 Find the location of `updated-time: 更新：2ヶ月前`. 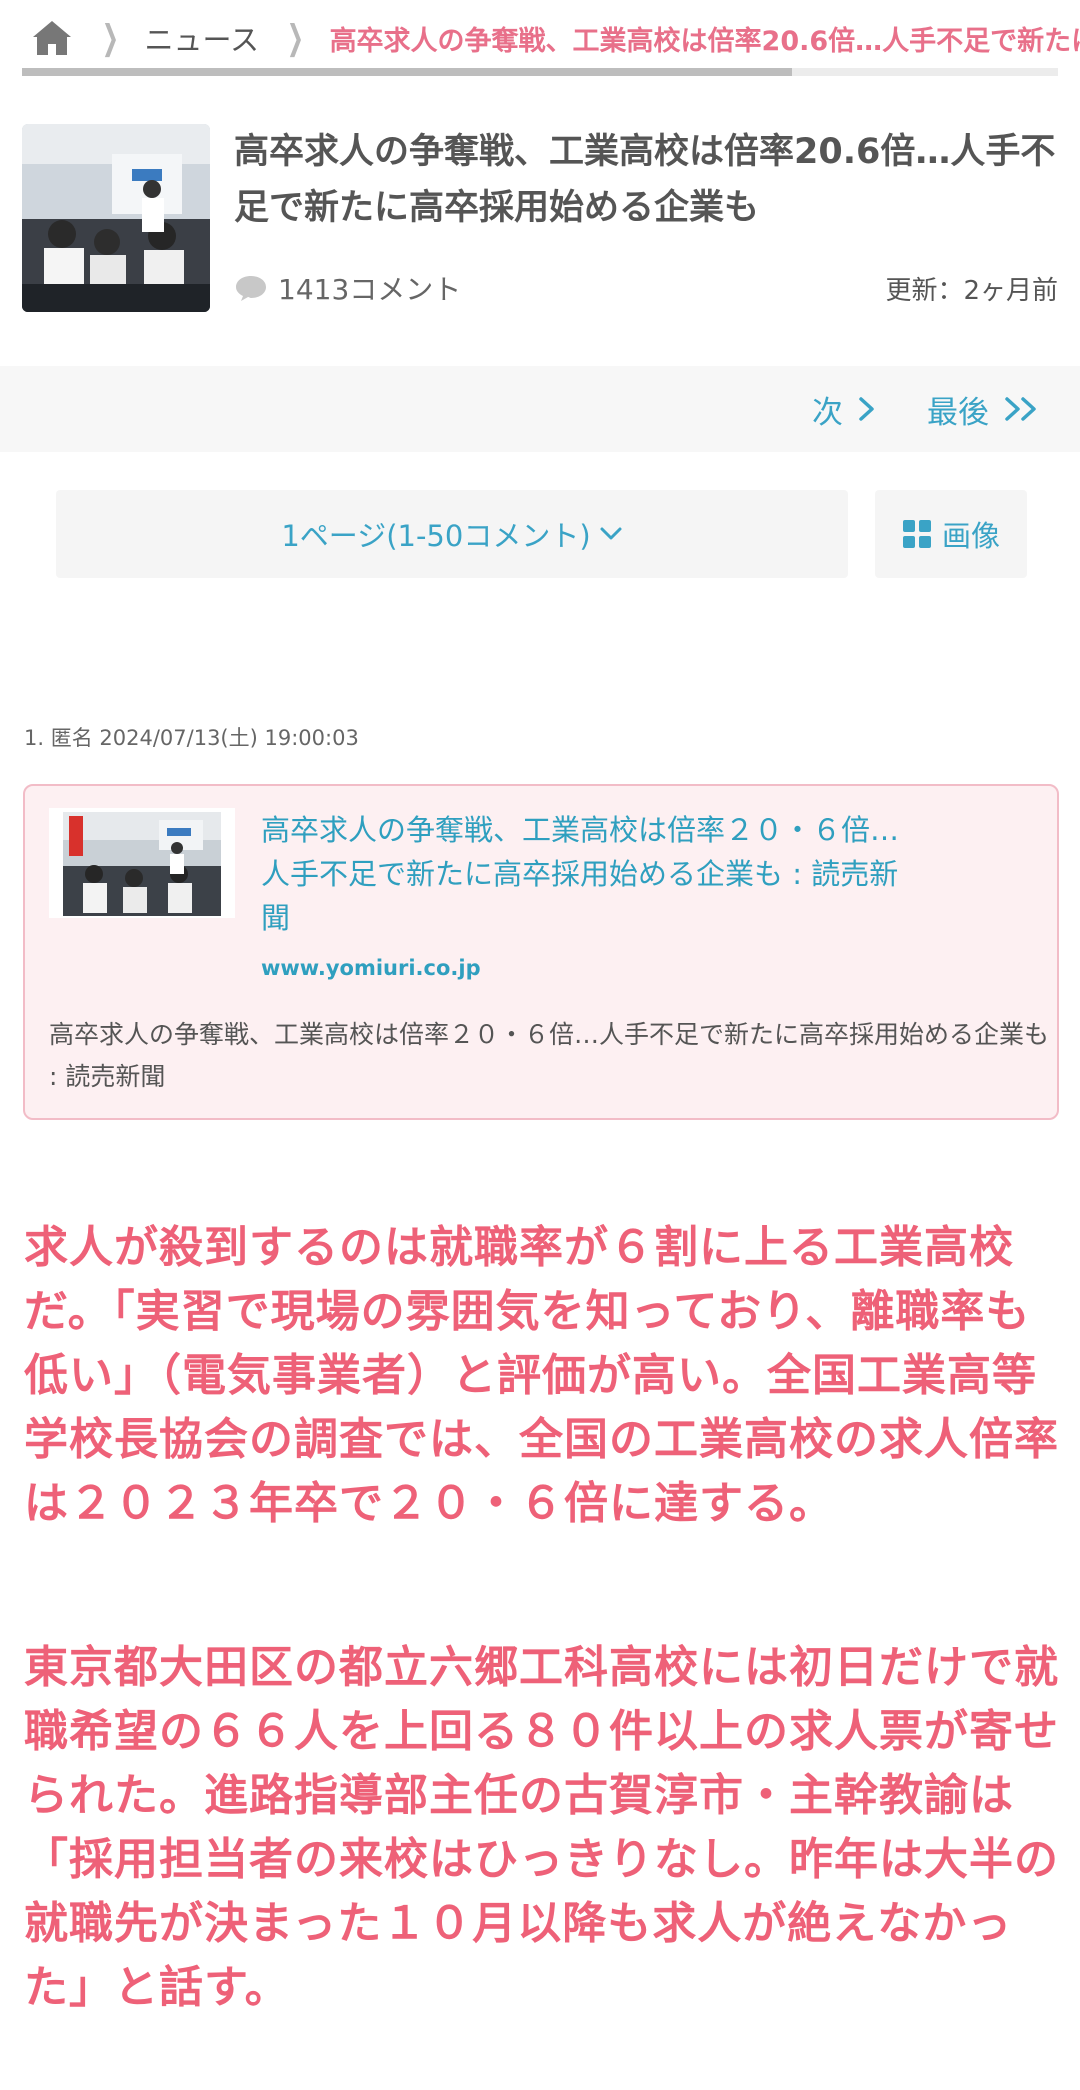

updated-time: 更新：2ヶ月前 is located at coordinates (971, 290).